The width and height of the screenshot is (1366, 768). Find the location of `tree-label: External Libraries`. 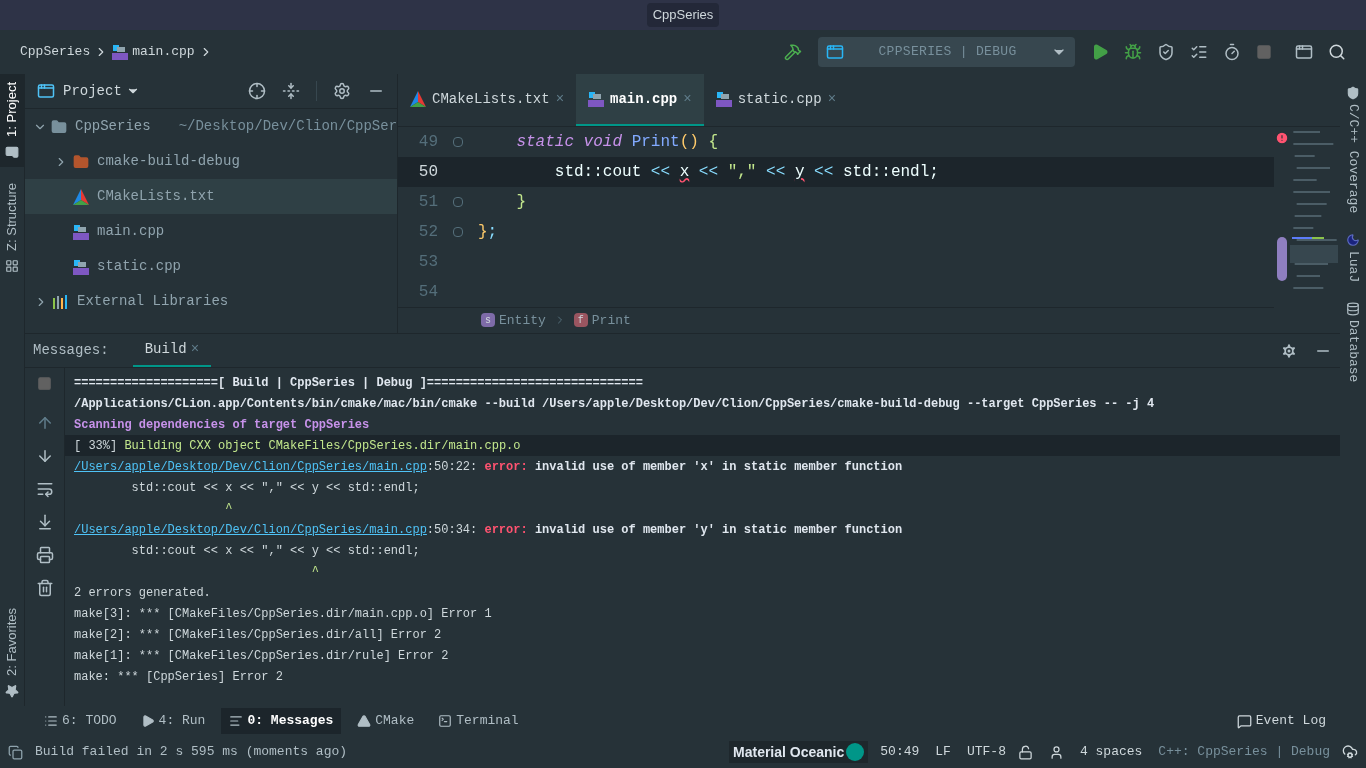

tree-label: External Libraries is located at coordinates (153, 301).